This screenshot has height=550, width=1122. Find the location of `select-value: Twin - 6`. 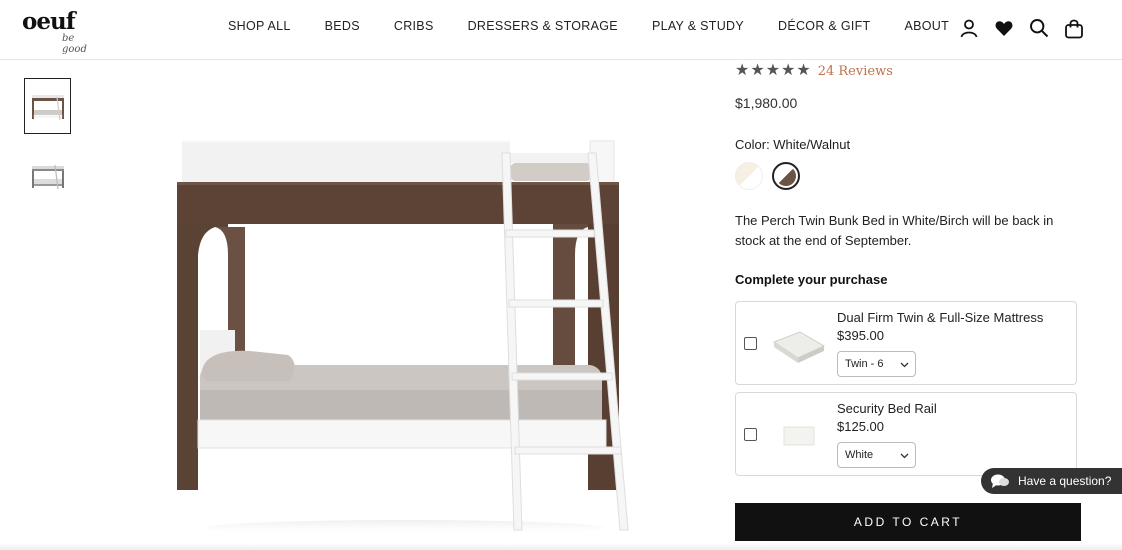

select-value: Twin - 6 is located at coordinates (864, 364).